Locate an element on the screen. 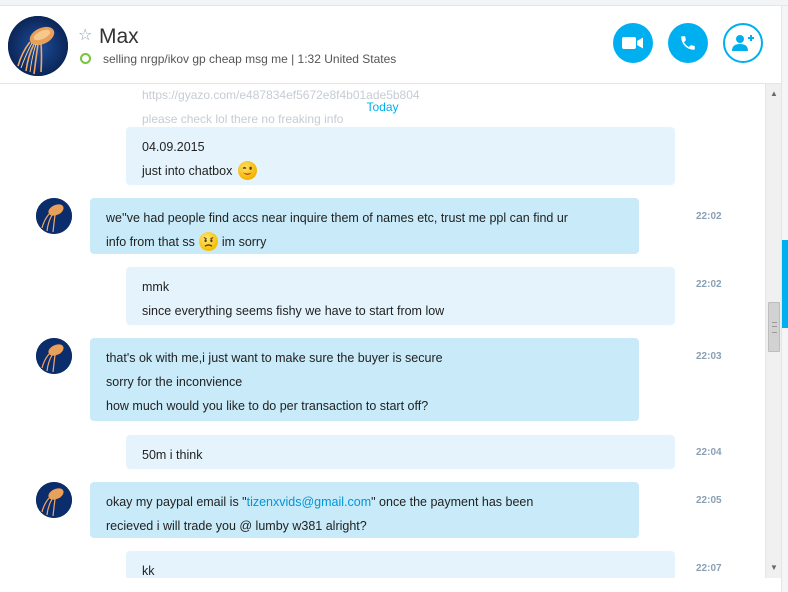 Image resolution: width=788 pixels, height=592 pixels. scroll-up-arrow-icon: ▲ is located at coordinates (774, 93).